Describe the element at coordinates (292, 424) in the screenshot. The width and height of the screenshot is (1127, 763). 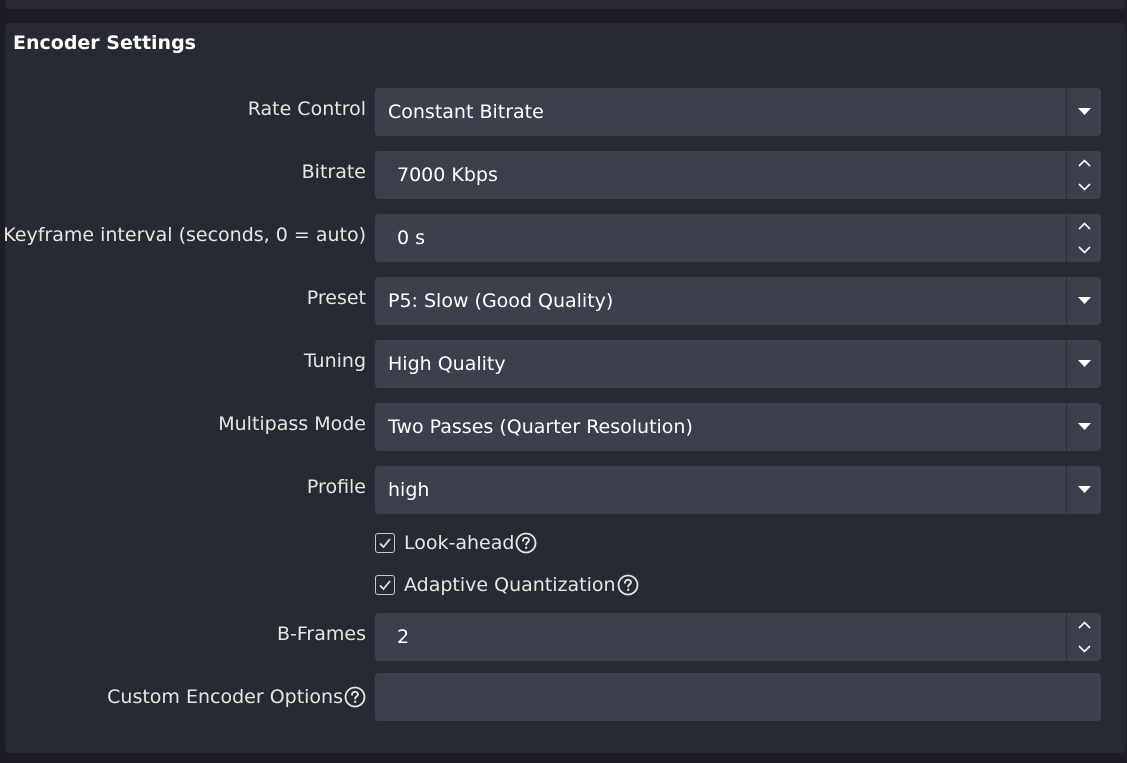
I see `multipass-mode-label: Multipass Mode` at that location.